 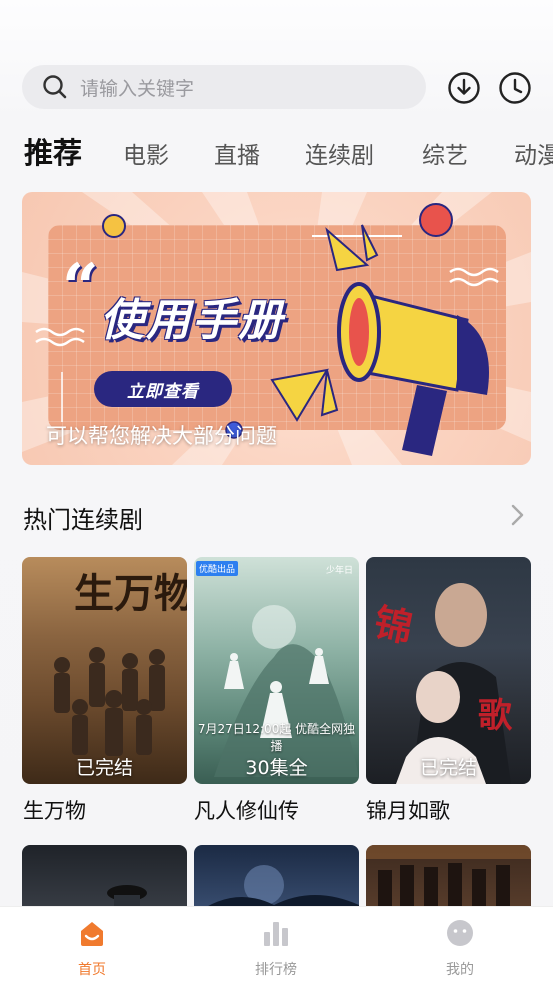 What do you see at coordinates (460, 970) in the screenshot?
I see `tabbar-profile-label: 我的` at bounding box center [460, 970].